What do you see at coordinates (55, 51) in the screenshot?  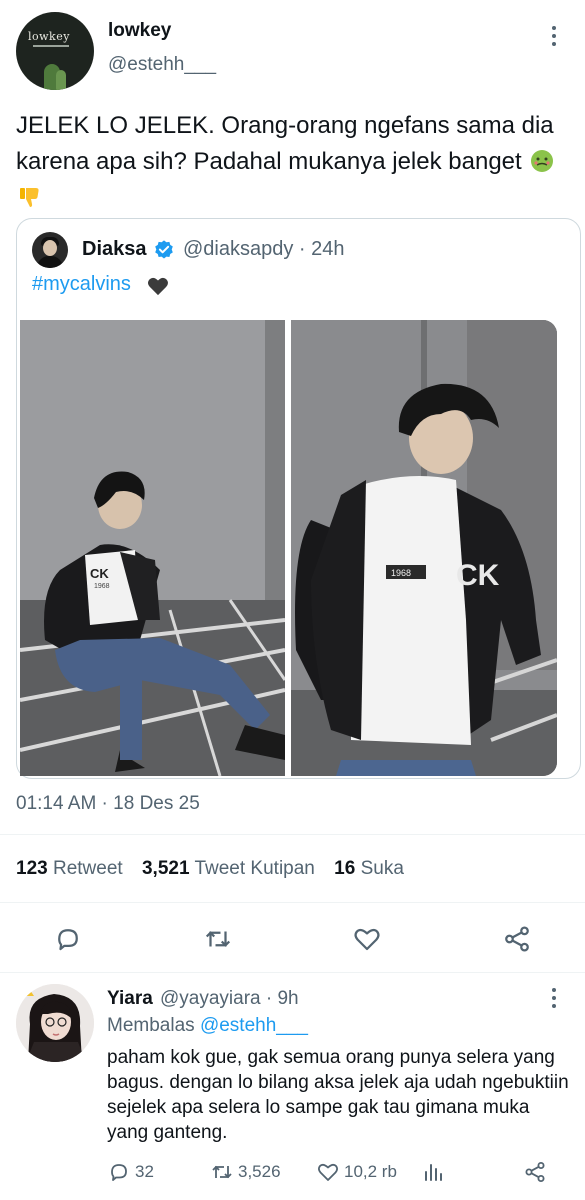 I see `author-avatar: lowkey` at bounding box center [55, 51].